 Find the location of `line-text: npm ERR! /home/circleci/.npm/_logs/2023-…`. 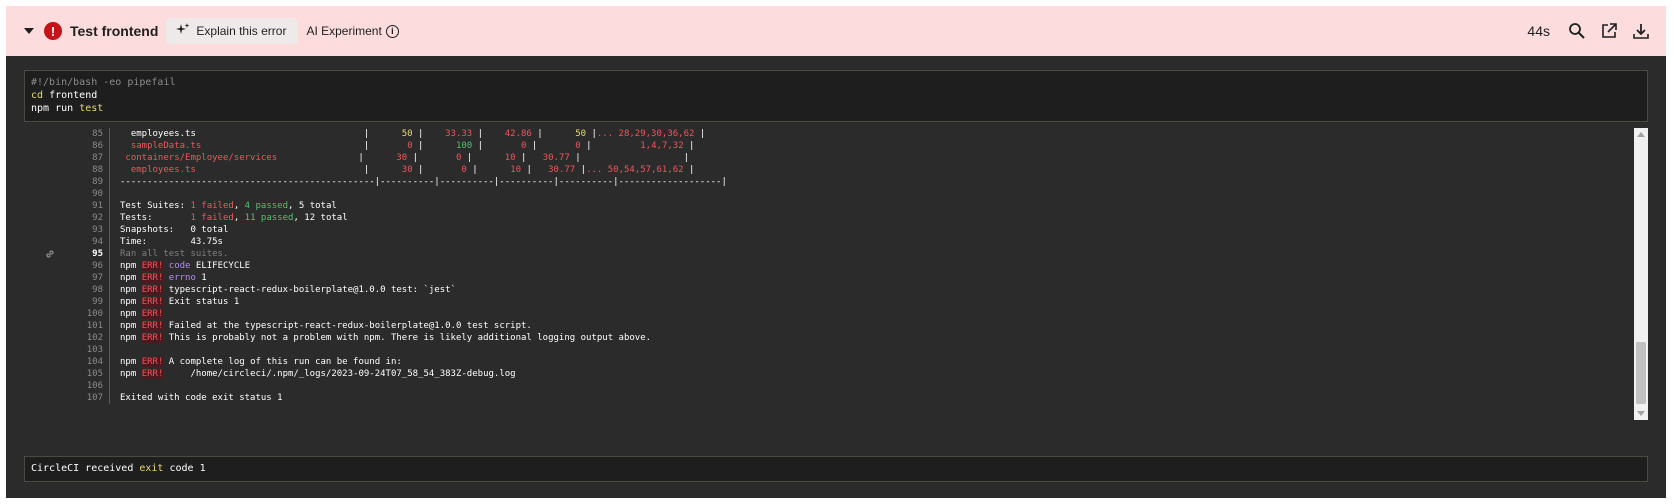

line-text: npm ERR! /home/circleci/.npm/_logs/2023-… is located at coordinates (313, 374).